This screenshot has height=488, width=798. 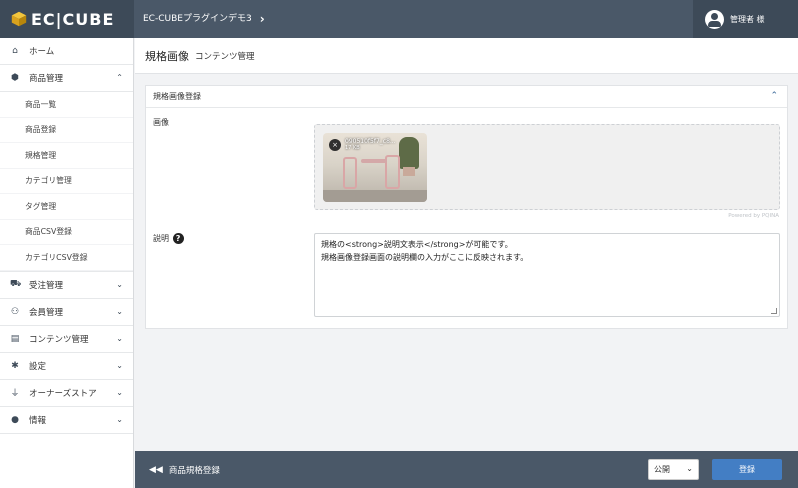 What do you see at coordinates (774, 311) in the screenshot?
I see `resize-handle` at bounding box center [774, 311].